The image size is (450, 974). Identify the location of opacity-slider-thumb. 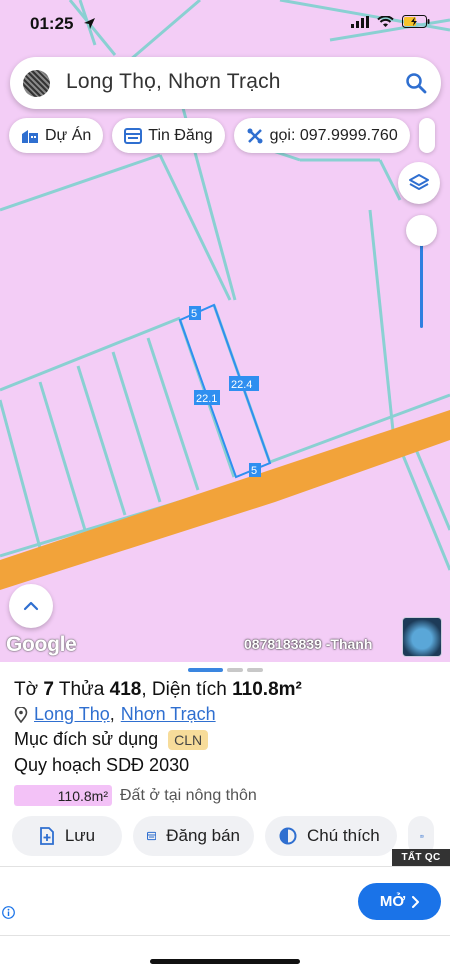
(421, 230).